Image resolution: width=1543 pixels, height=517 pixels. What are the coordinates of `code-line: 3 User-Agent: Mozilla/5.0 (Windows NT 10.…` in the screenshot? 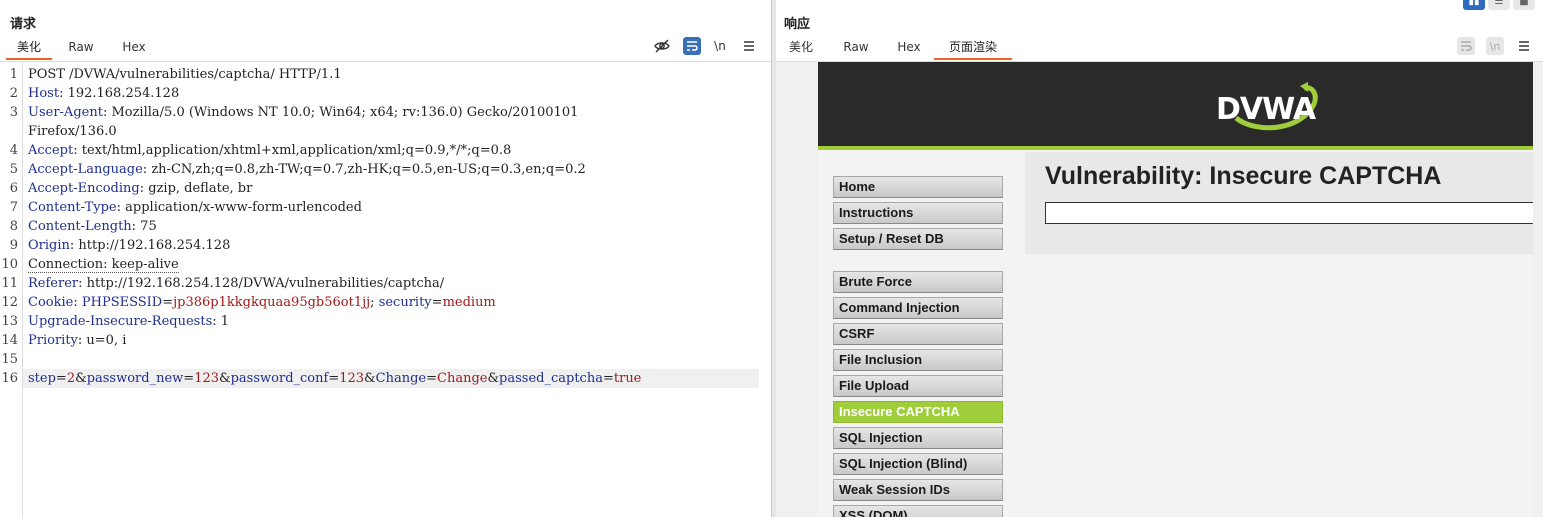 It's located at (385, 112).